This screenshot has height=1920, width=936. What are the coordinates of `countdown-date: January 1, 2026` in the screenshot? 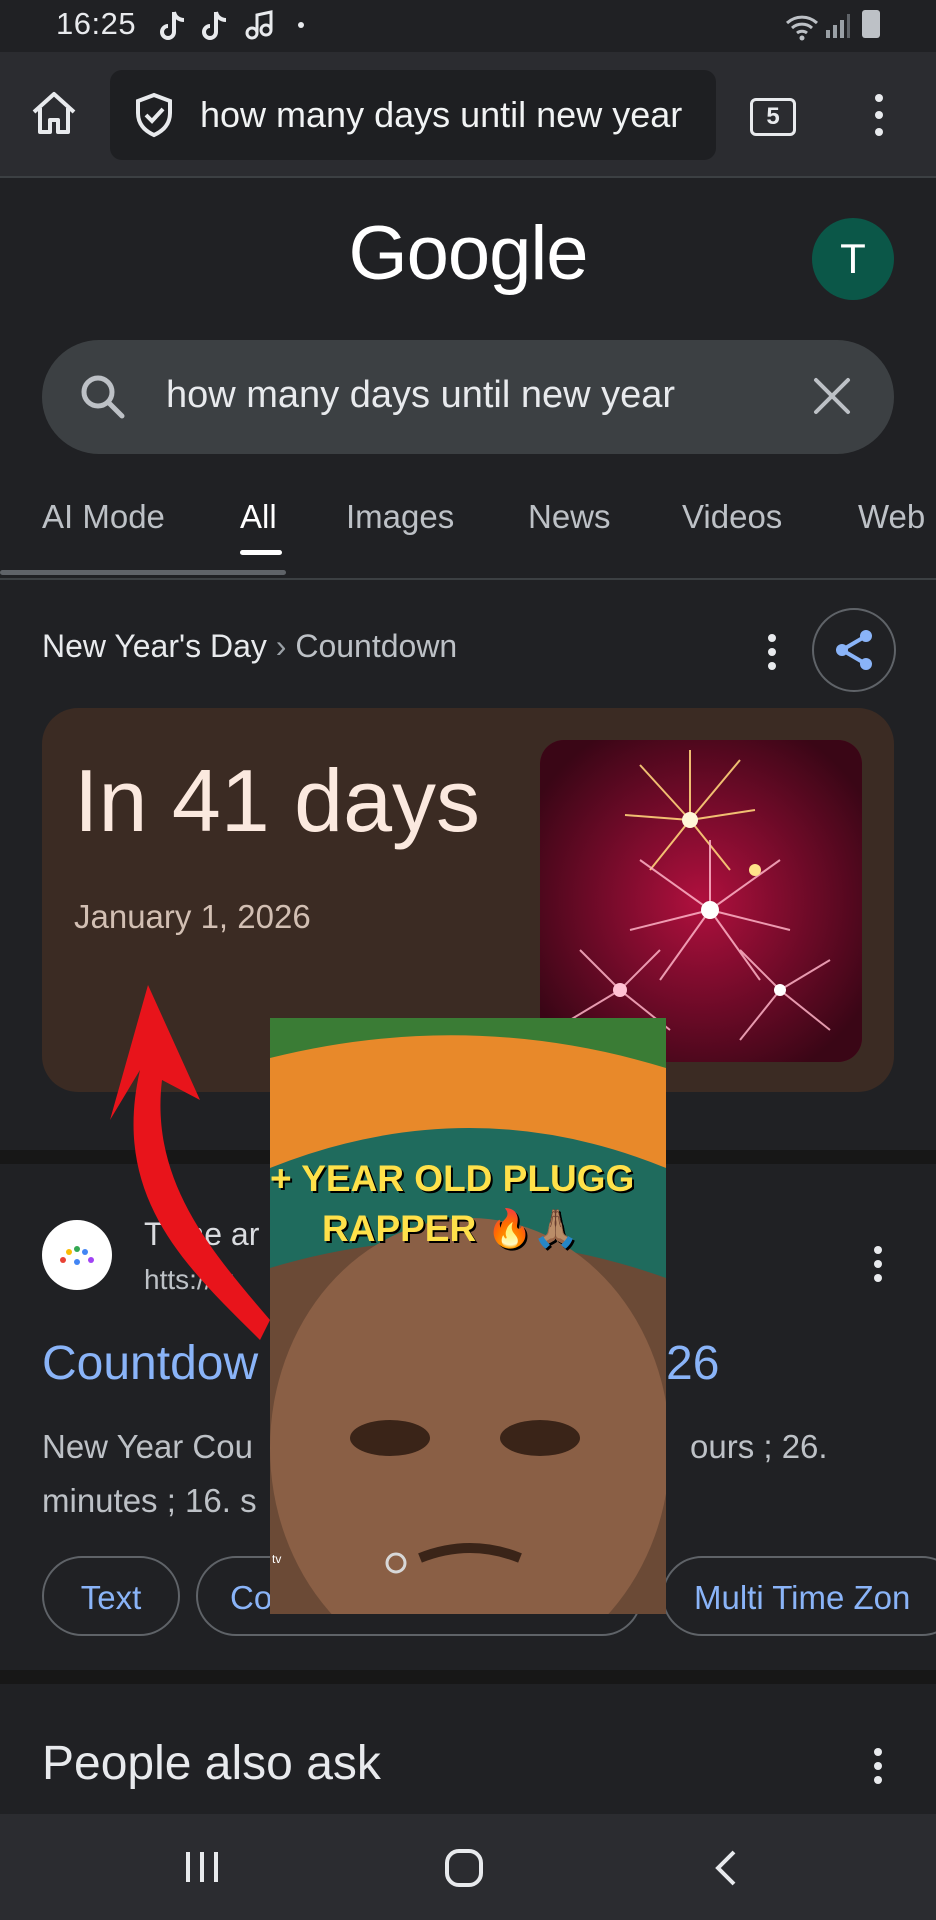 It's located at (192, 916).